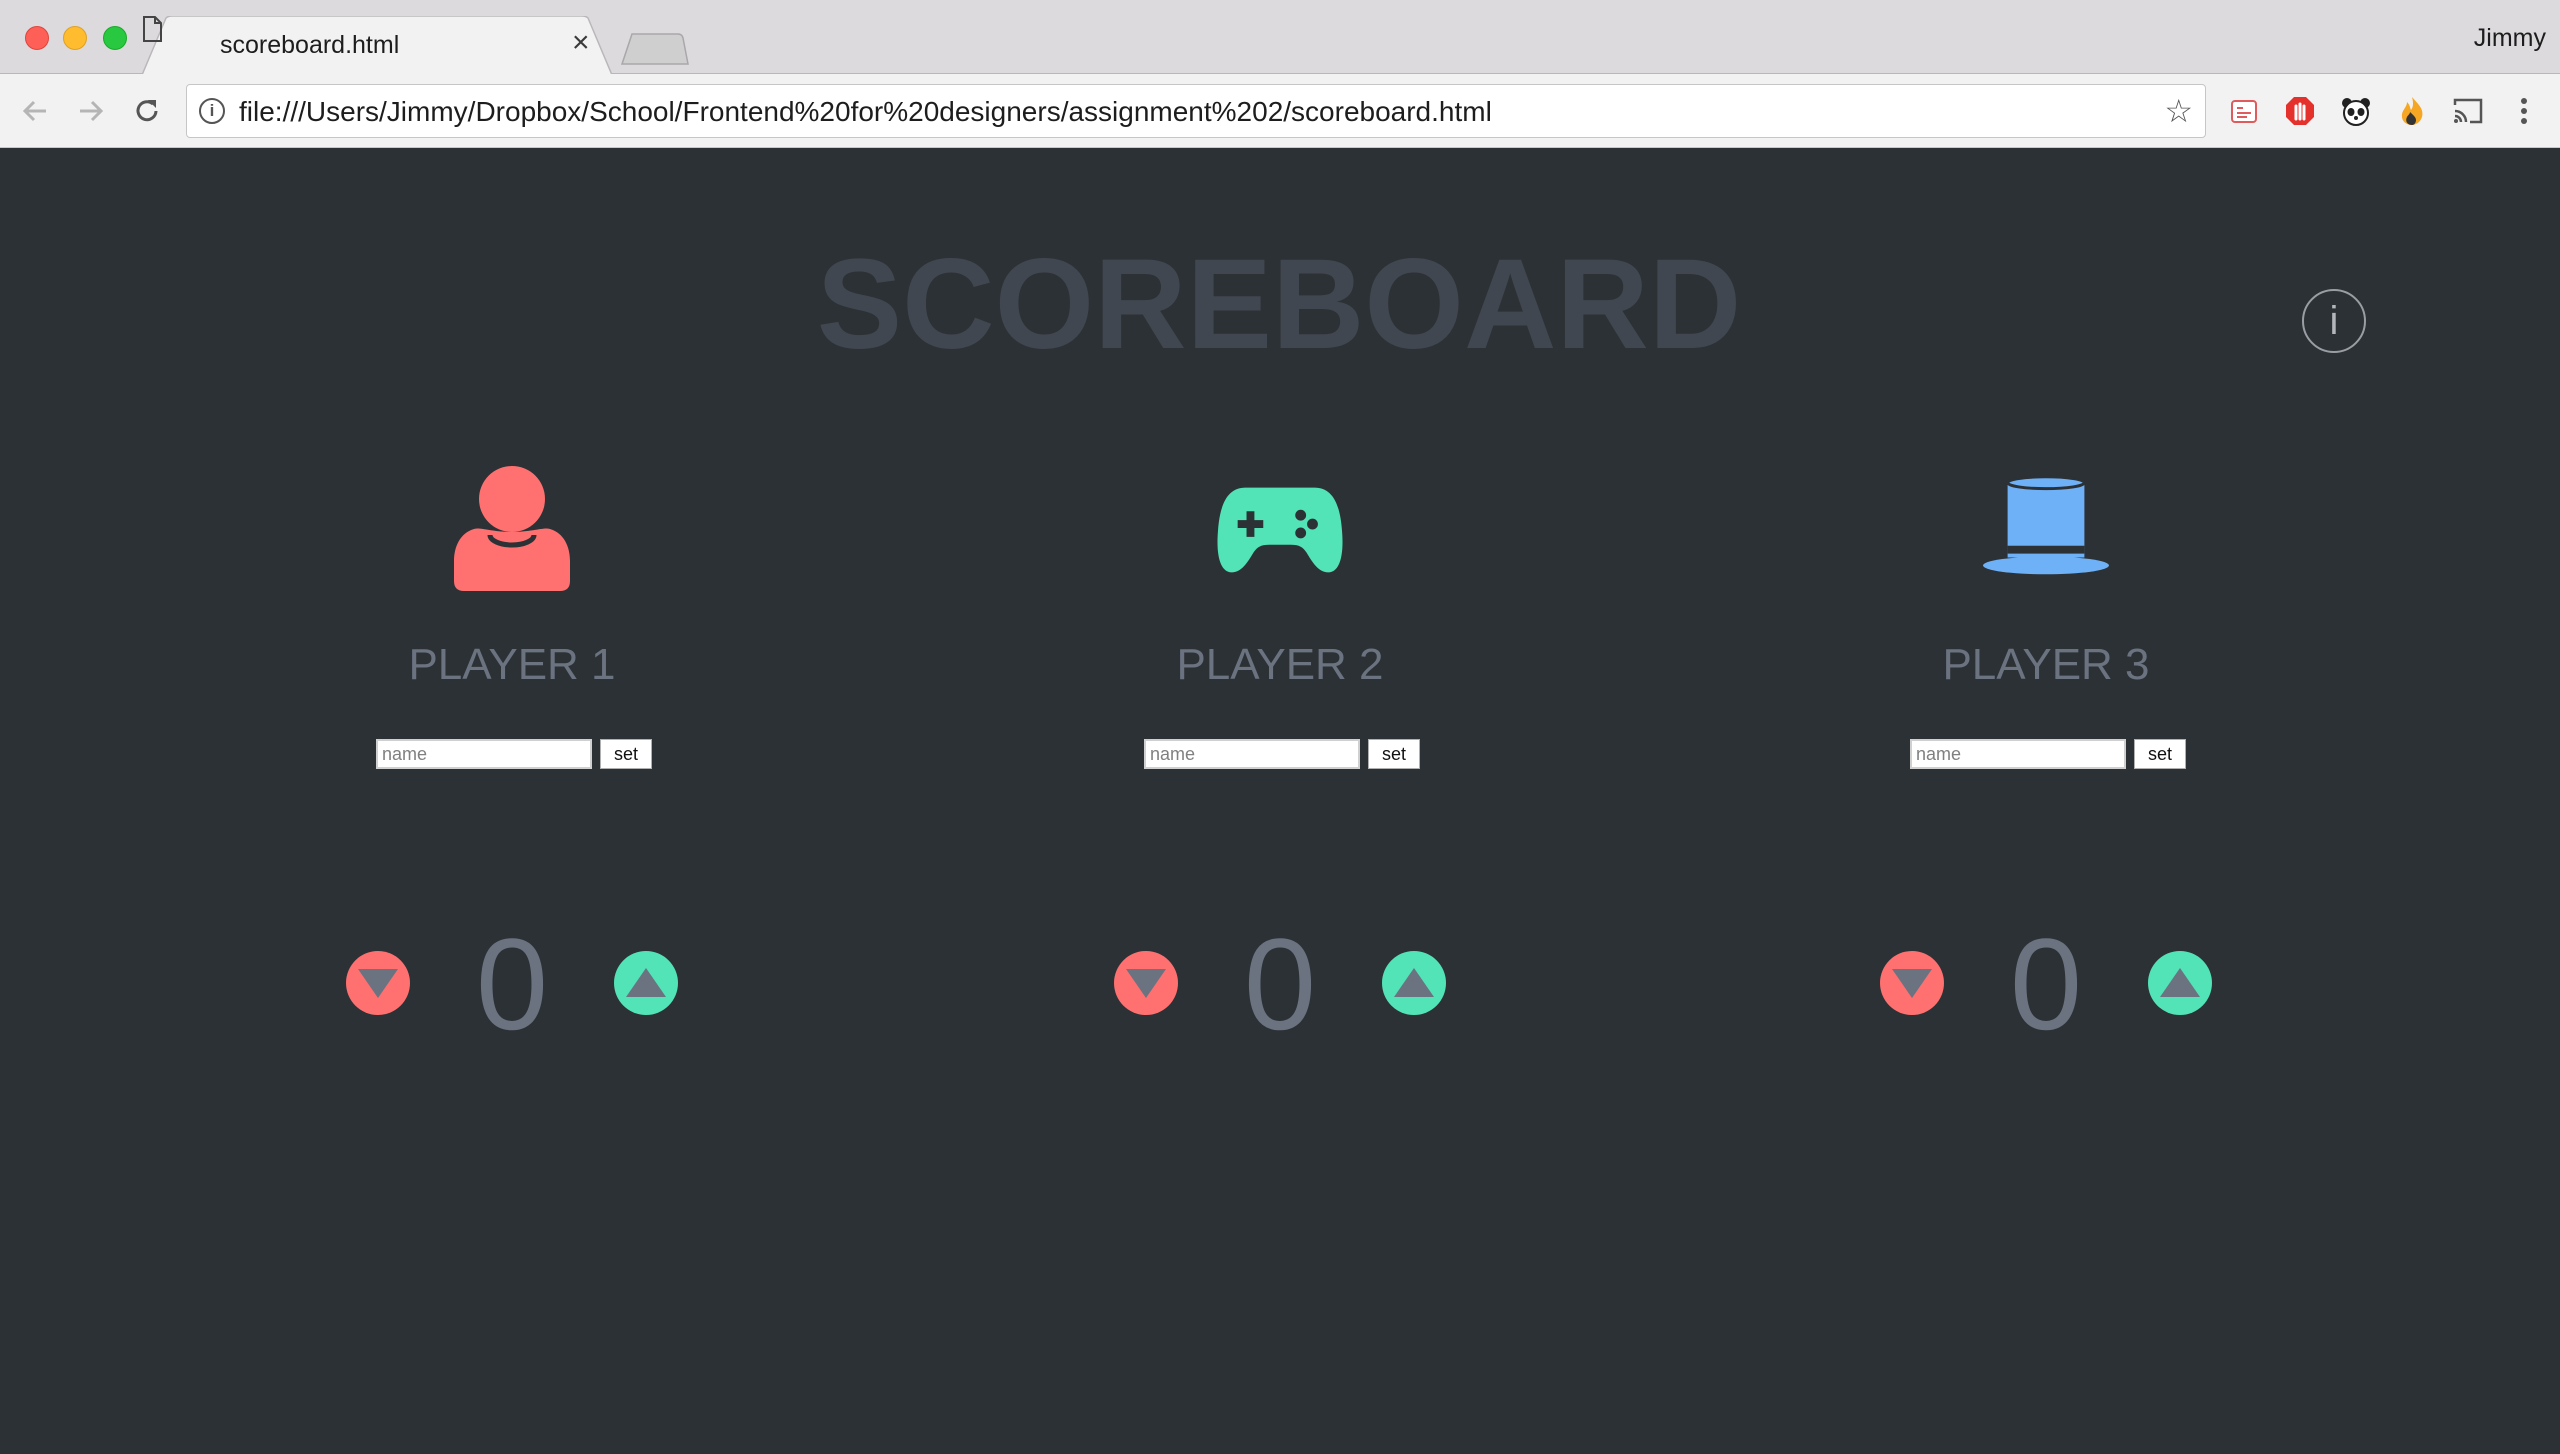  I want to click on site-info-icon: i, so click(212, 111).